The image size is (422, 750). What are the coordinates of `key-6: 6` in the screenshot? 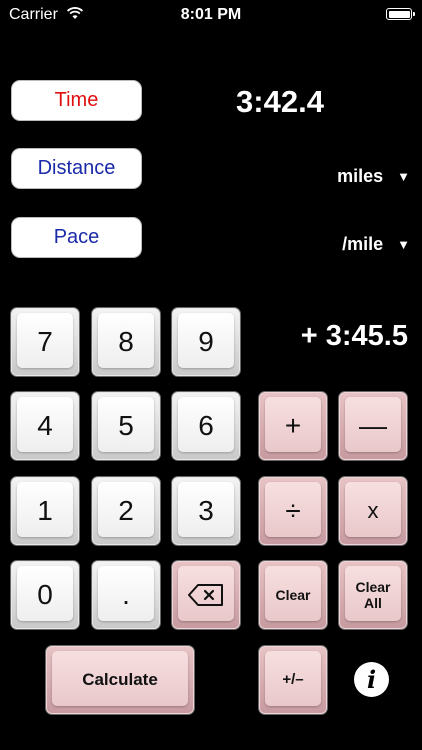 It's located at (206, 426).